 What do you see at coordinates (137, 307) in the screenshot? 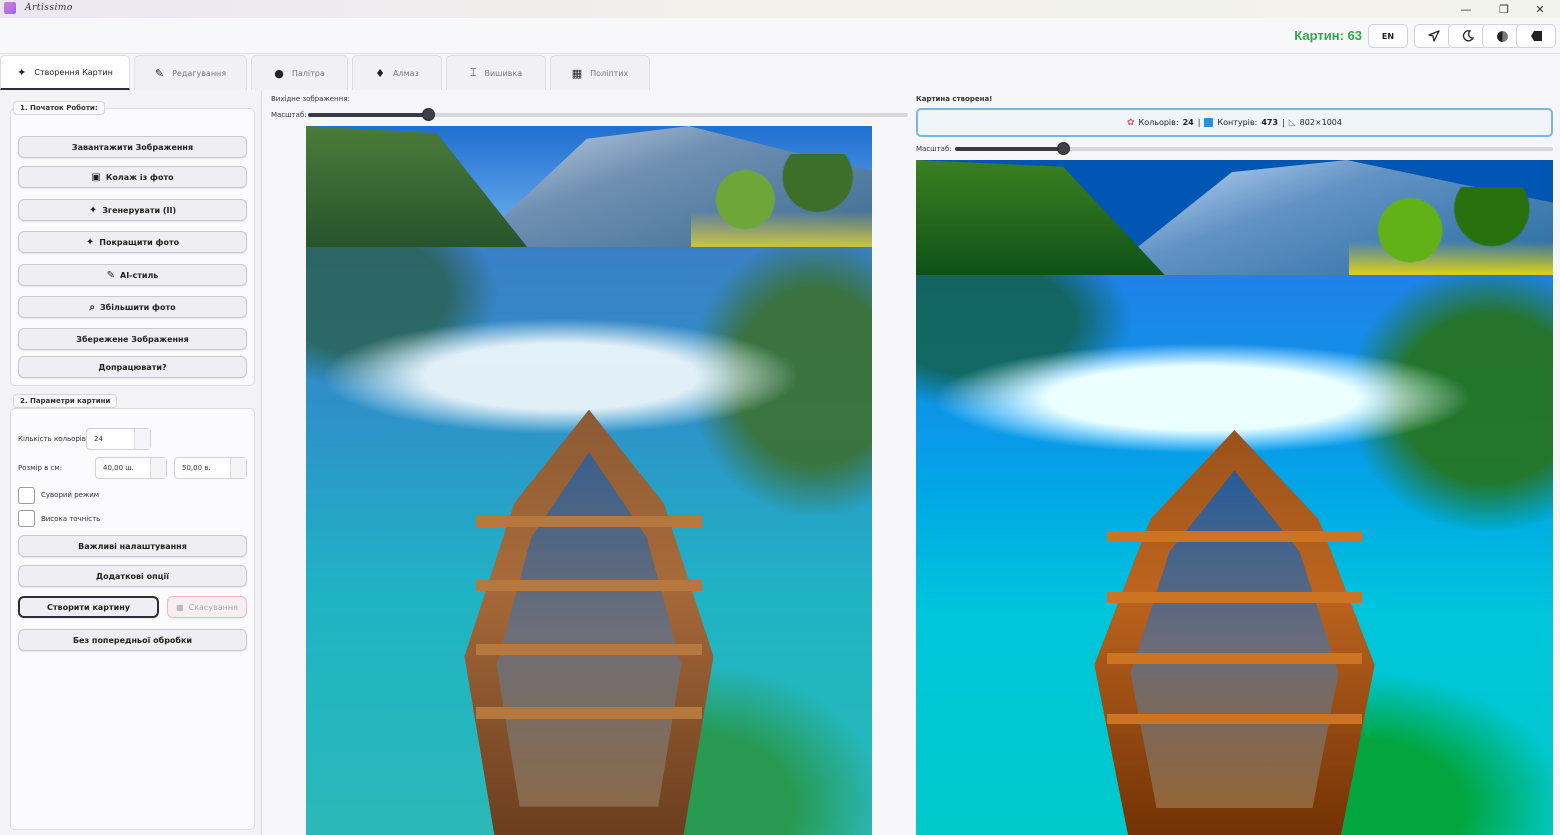
I see `button-label: Збільшити фото` at bounding box center [137, 307].